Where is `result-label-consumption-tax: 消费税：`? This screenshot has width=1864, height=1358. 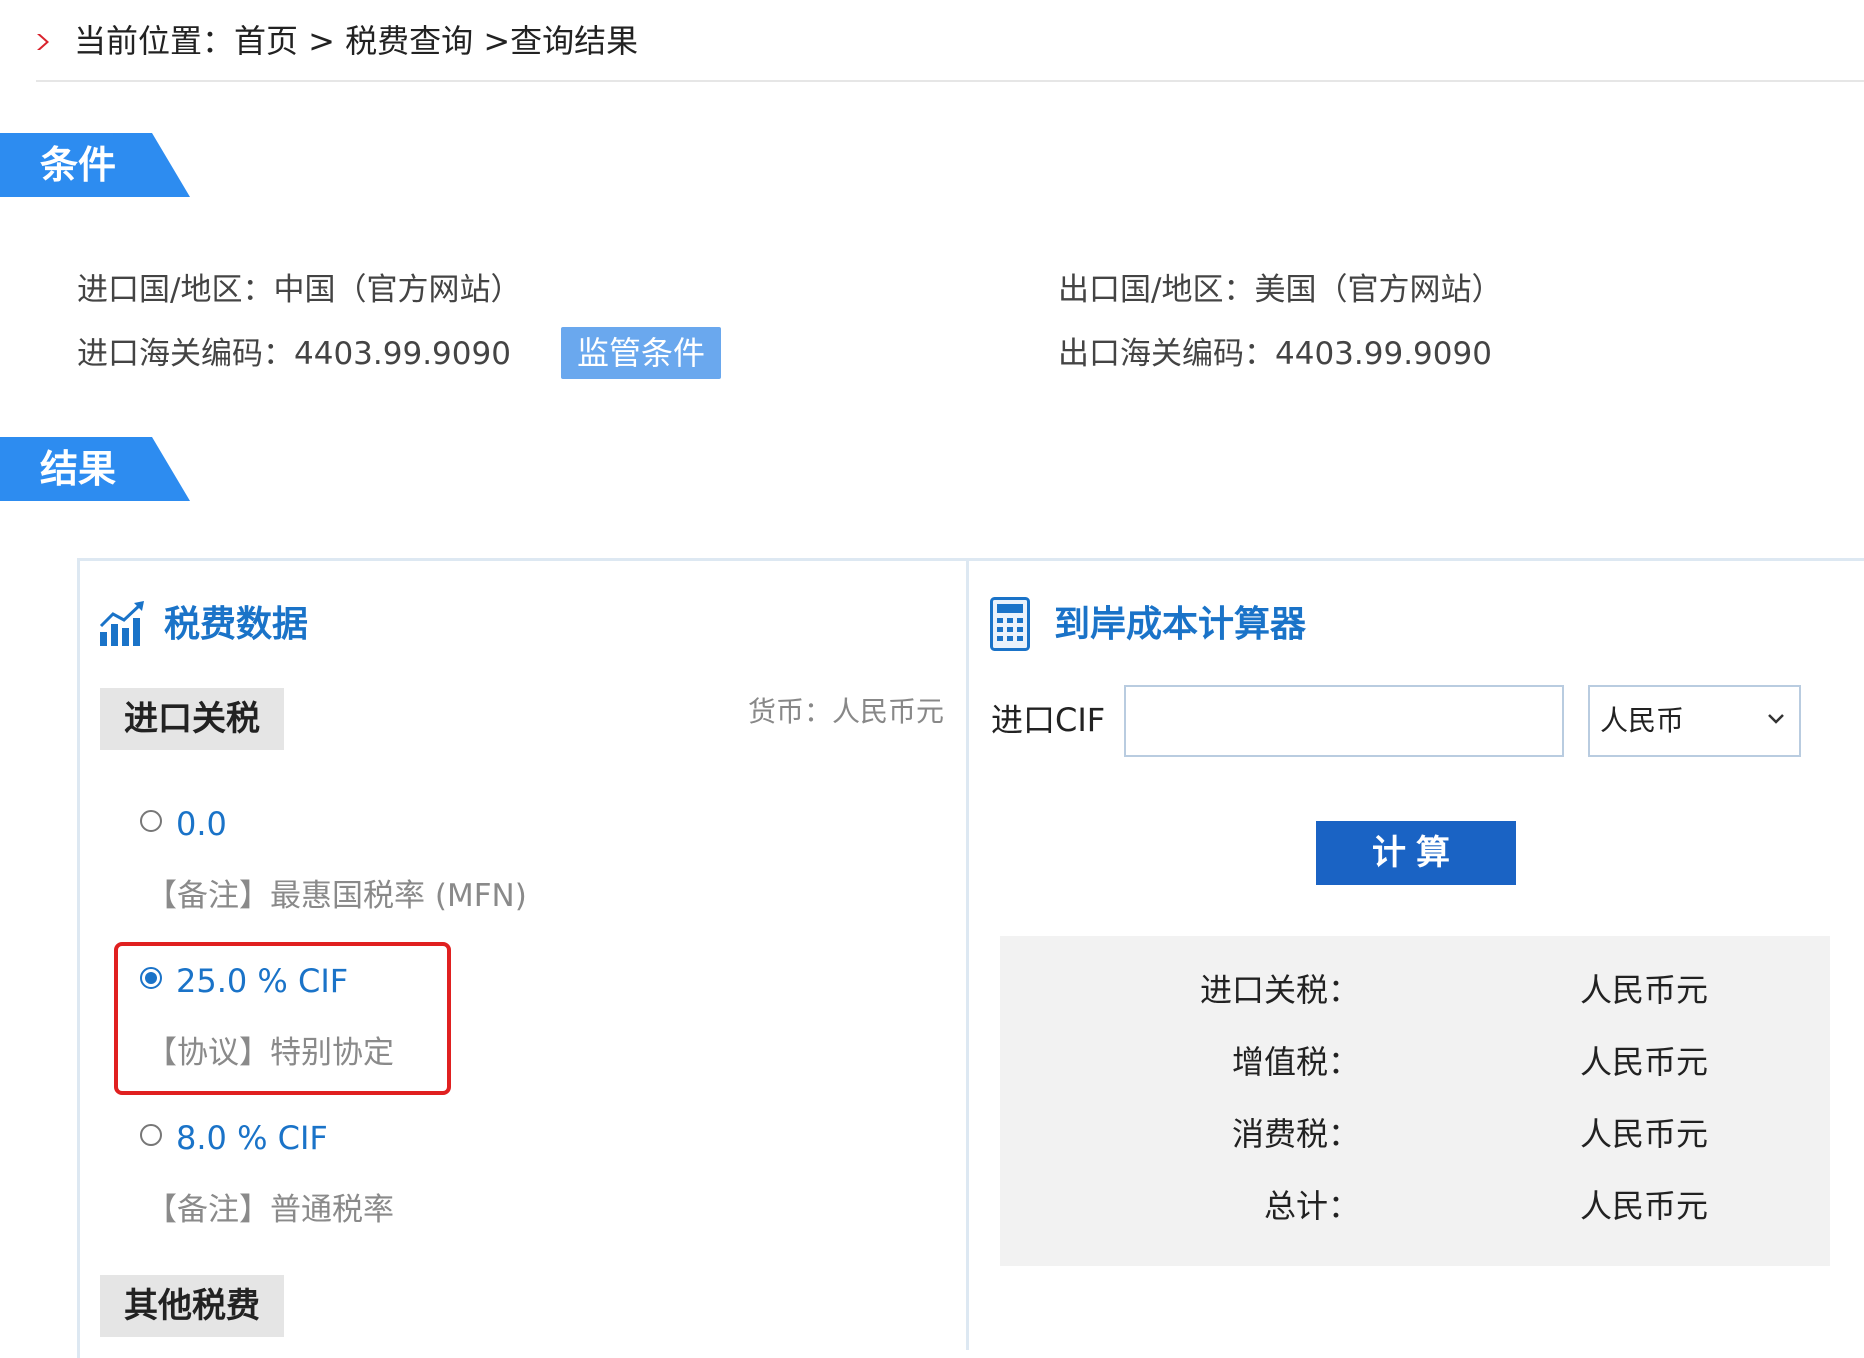 result-label-consumption-tax: 消费税： is located at coordinates (1295, 1134).